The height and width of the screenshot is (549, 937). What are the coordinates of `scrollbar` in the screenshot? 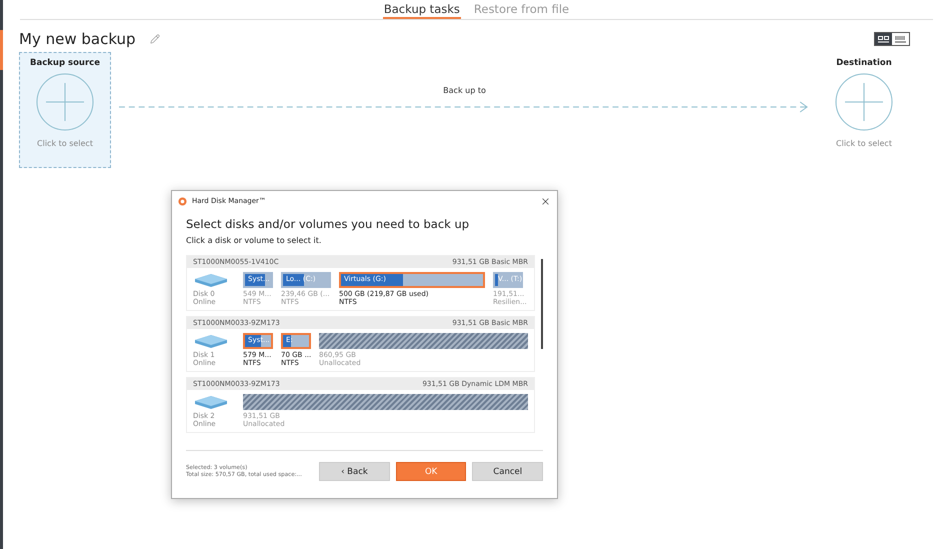 It's located at (542, 304).